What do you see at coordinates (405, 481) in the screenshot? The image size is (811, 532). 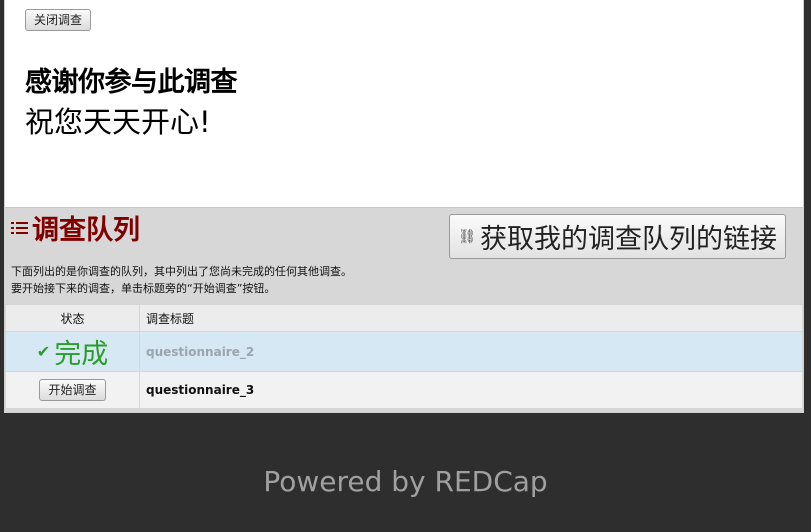 I see `powered-by-footer: Powered by REDCap` at bounding box center [405, 481].